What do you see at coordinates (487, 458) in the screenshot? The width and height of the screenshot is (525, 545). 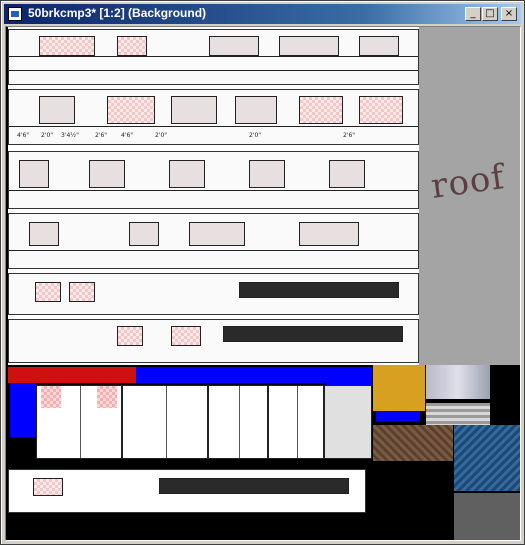 I see `seat-texture` at bounding box center [487, 458].